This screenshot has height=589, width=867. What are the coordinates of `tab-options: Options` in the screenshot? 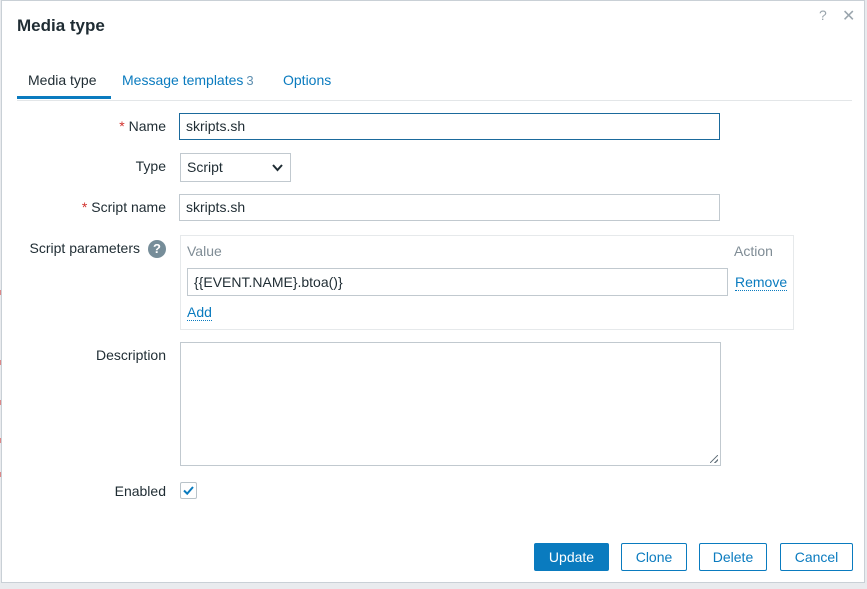 It's located at (307, 80).